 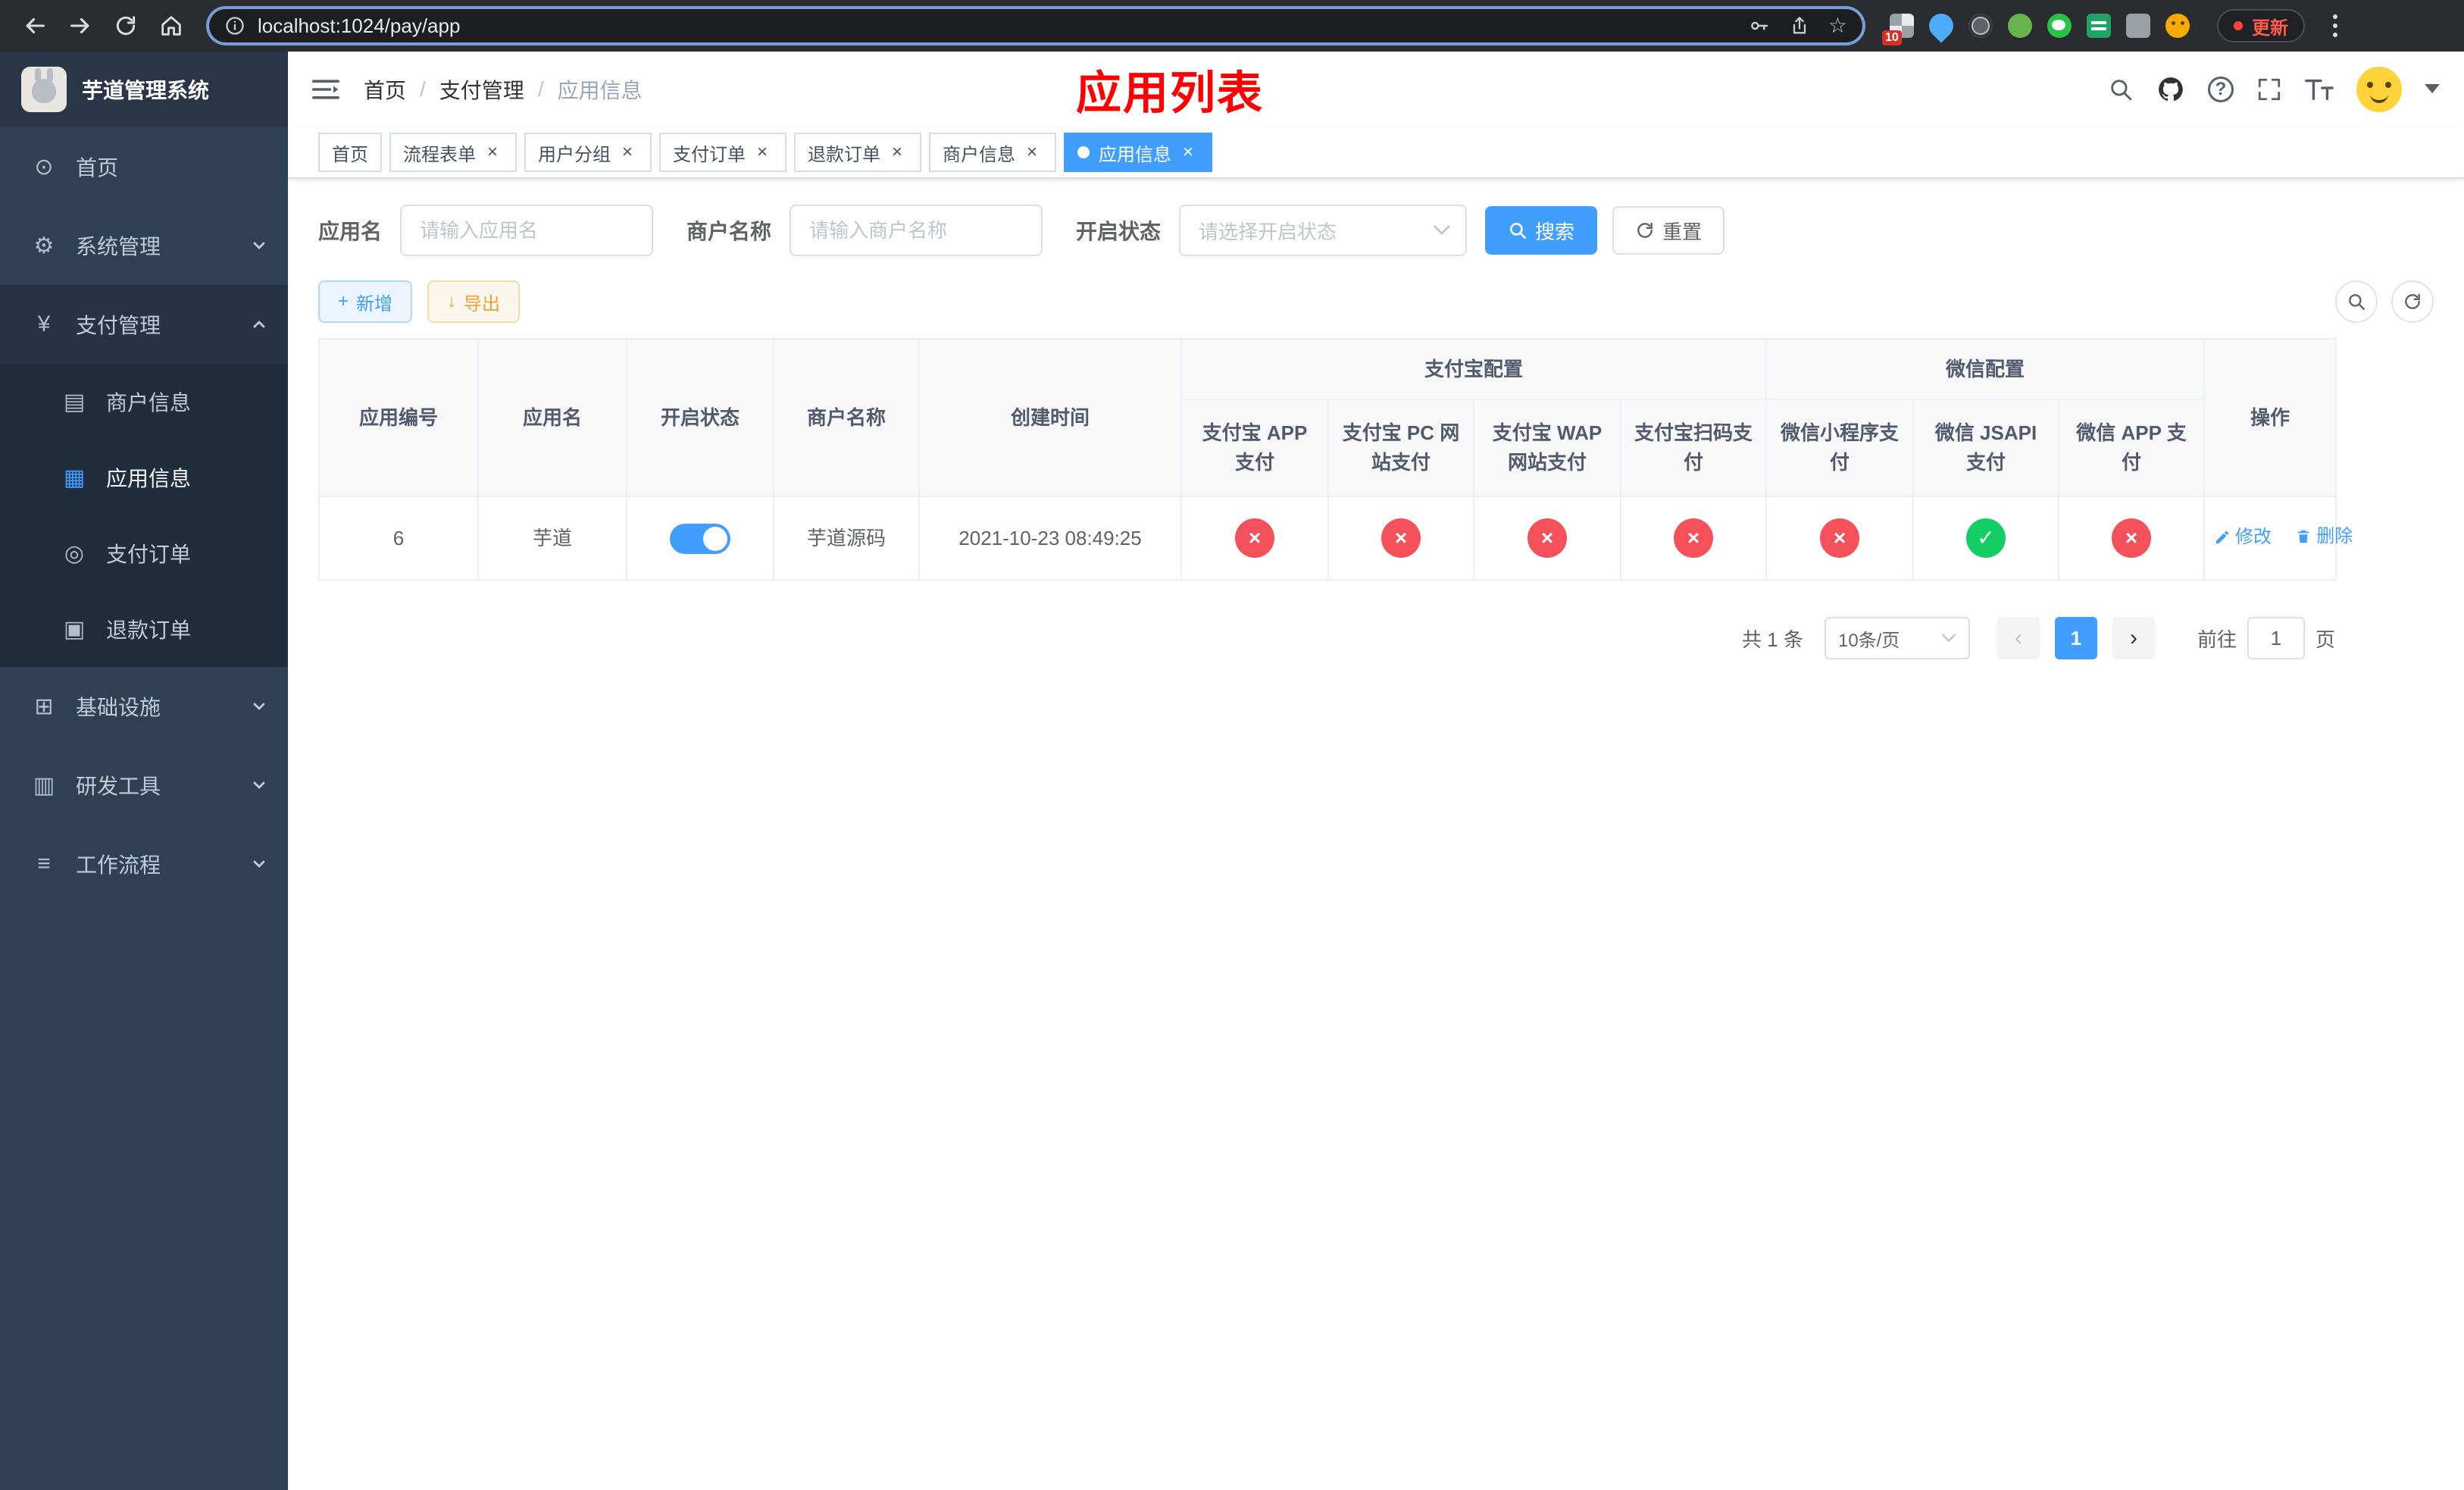 I want to click on sidebar-item-payment-order: ◎ 支付订单, so click(x=144, y=553).